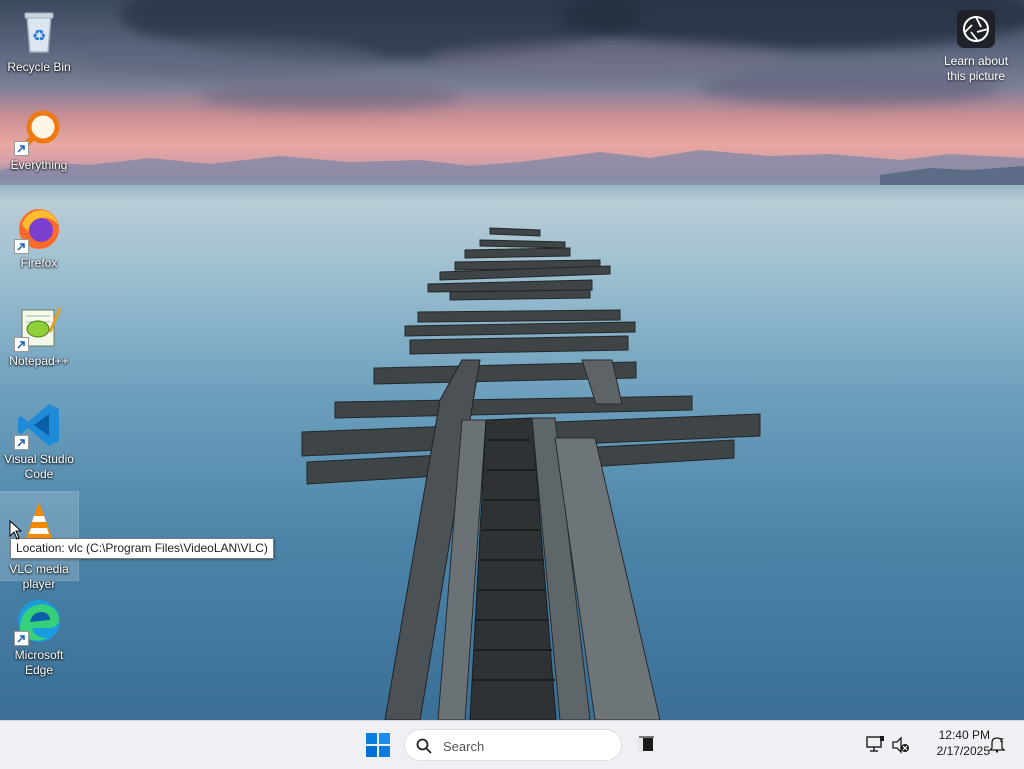 Image resolution: width=1024 pixels, height=769 pixels. I want to click on learn-about-picture-button, so click(976, 29).